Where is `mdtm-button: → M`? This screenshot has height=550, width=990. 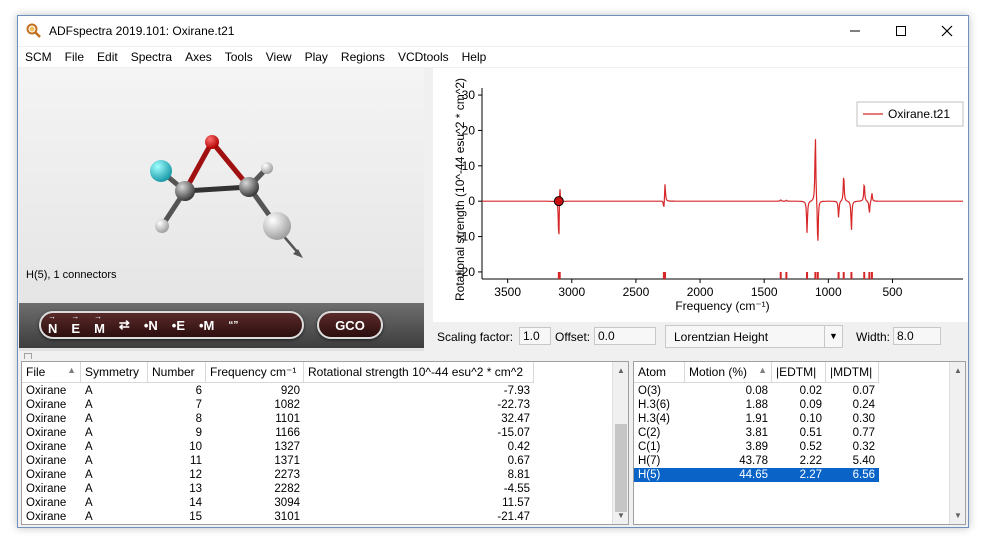
mdtm-button: → M is located at coordinates (99, 325).